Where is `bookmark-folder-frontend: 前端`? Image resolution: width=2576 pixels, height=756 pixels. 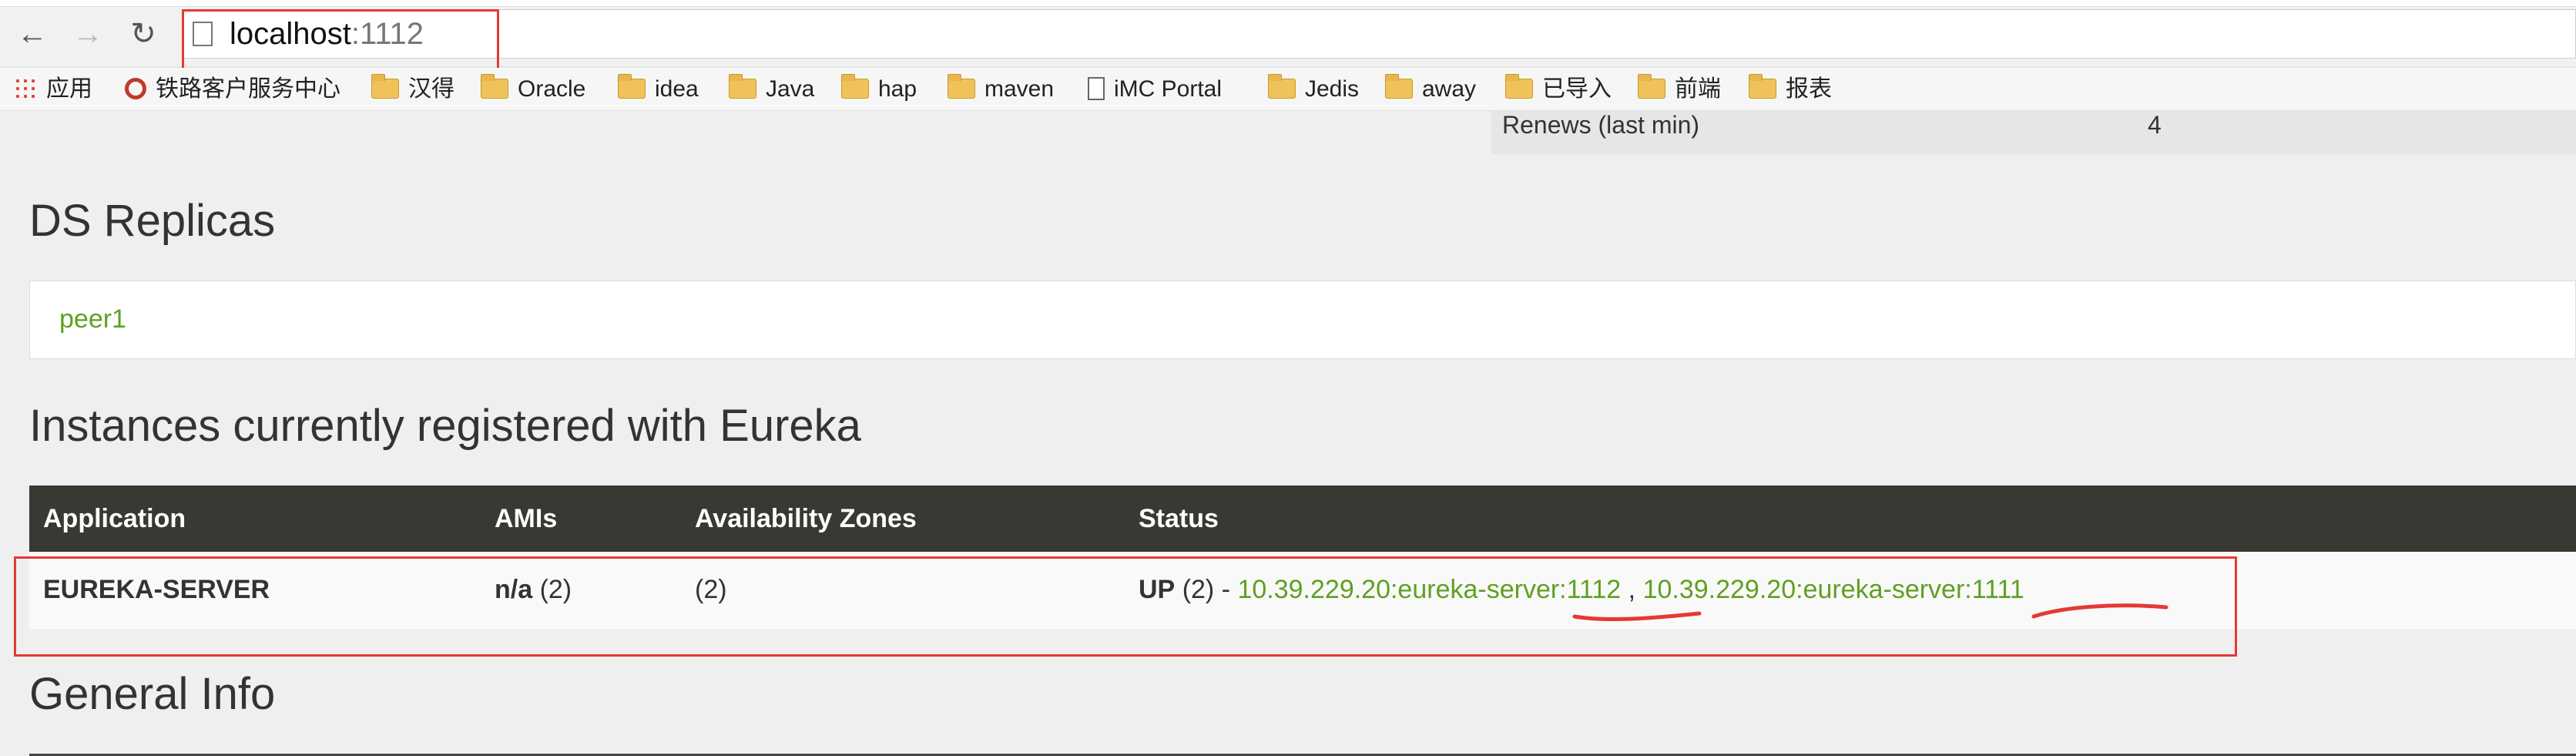 bookmark-folder-frontend: 前端 is located at coordinates (1679, 89).